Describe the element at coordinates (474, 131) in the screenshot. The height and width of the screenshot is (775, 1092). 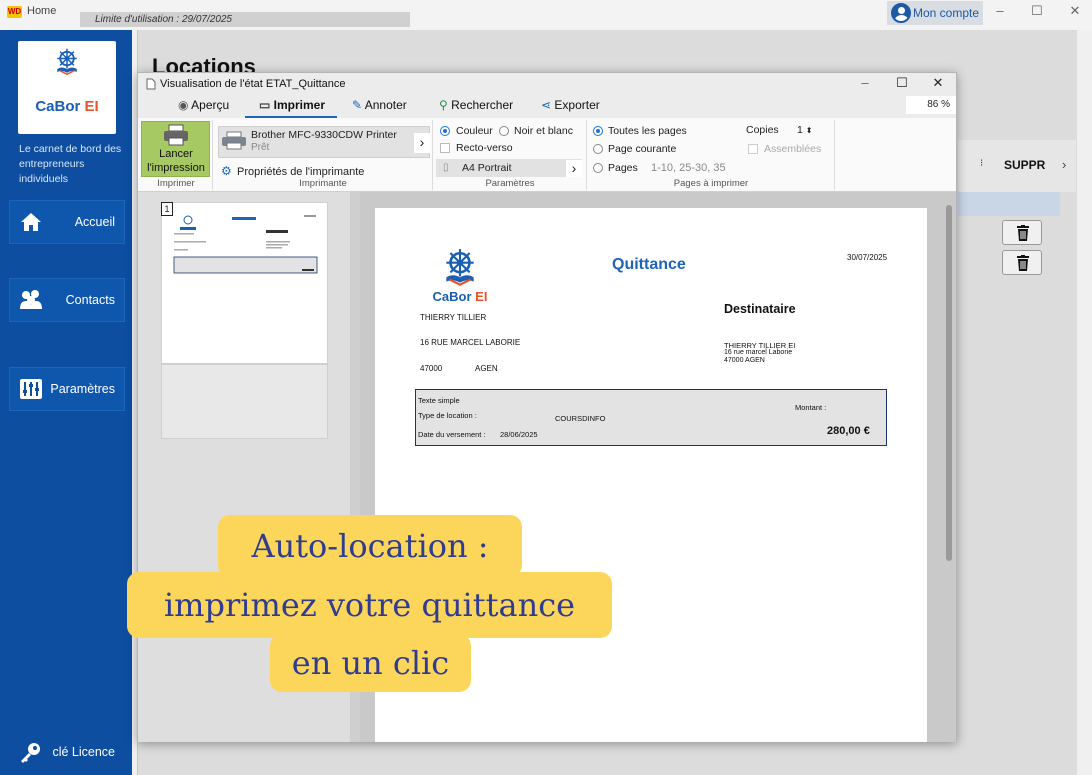
I see `radio-couleur-label: Couleur` at that location.